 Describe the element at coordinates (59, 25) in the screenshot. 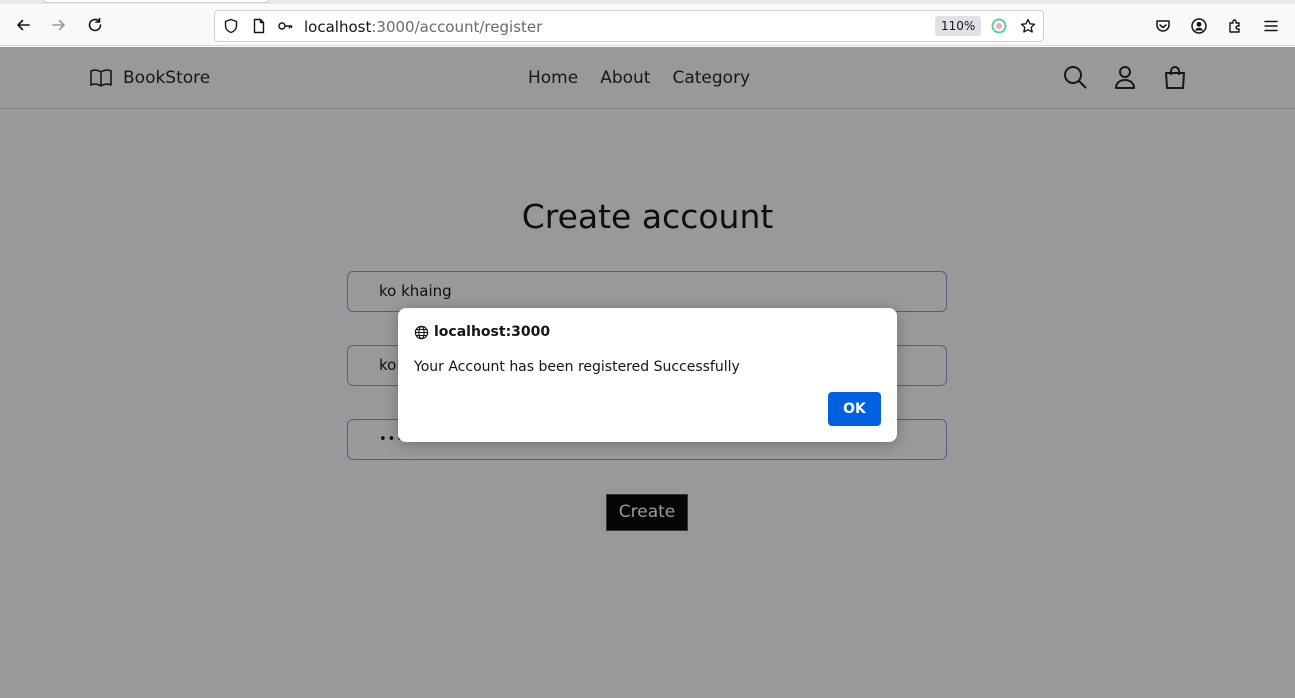

I see `forward-arrow-icon` at that location.